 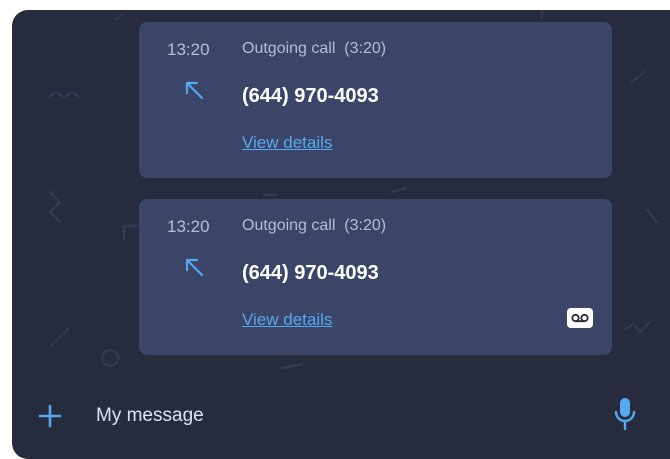 What do you see at coordinates (625, 414) in the screenshot?
I see `microphone-icon` at bounding box center [625, 414].